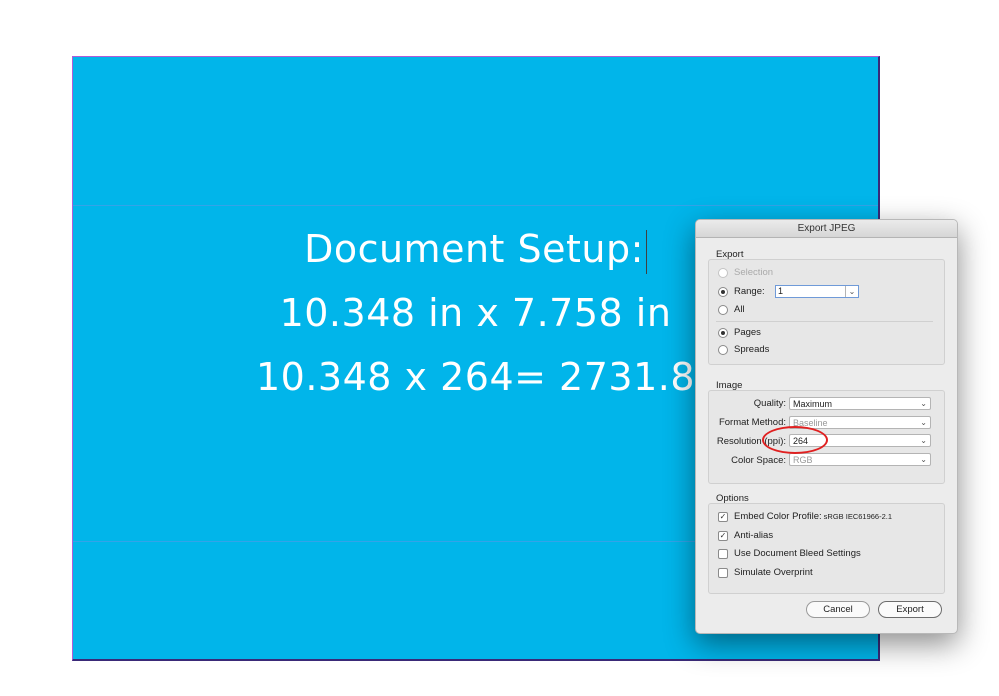 This screenshot has width=999, height=696. Describe the element at coordinates (769, 403) in the screenshot. I see `quality-label: Quality:` at that location.